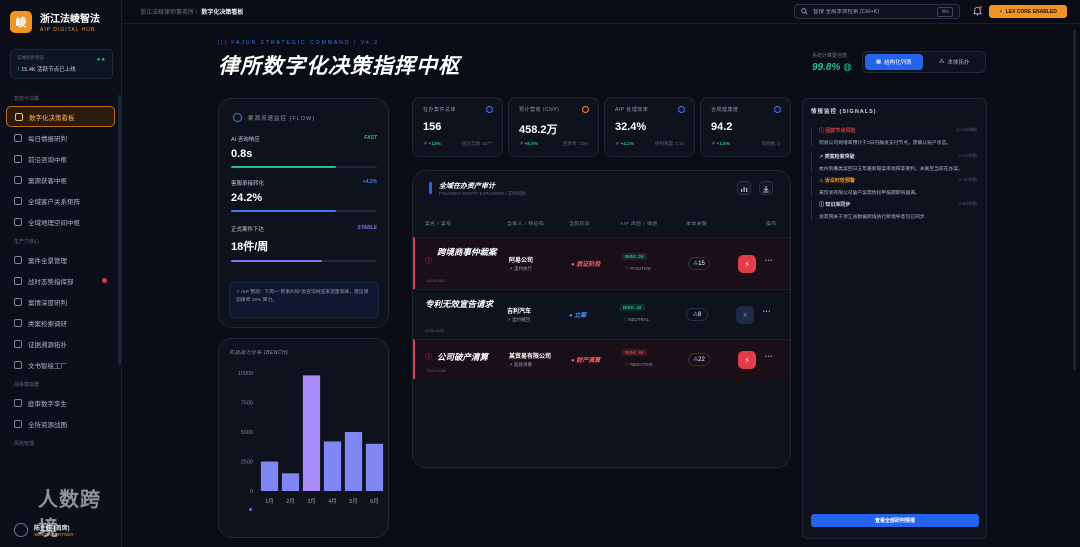 The width and height of the screenshot is (1080, 547). I want to click on metric-label: AI 咨询响应, so click(245, 140).